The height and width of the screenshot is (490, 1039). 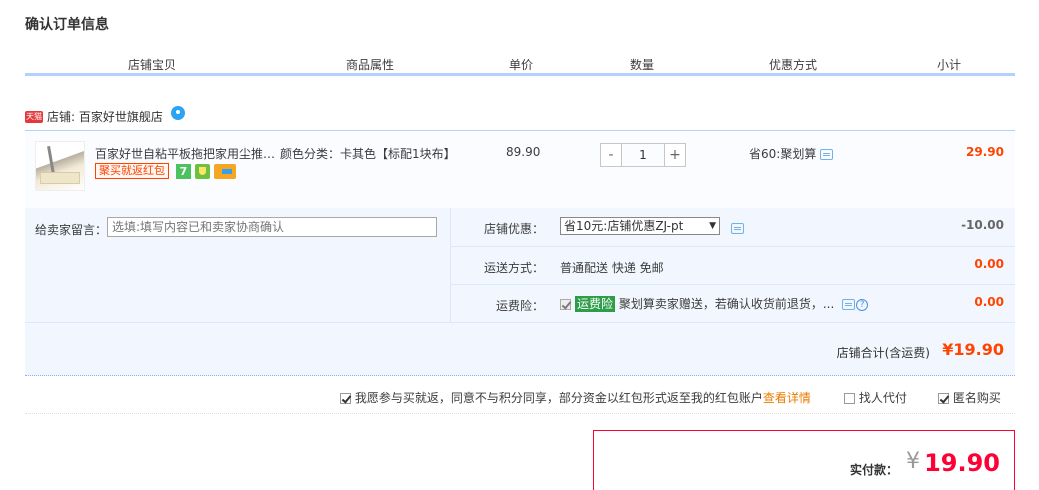 I want to click on help-icon: ?, so click(x=862, y=304).